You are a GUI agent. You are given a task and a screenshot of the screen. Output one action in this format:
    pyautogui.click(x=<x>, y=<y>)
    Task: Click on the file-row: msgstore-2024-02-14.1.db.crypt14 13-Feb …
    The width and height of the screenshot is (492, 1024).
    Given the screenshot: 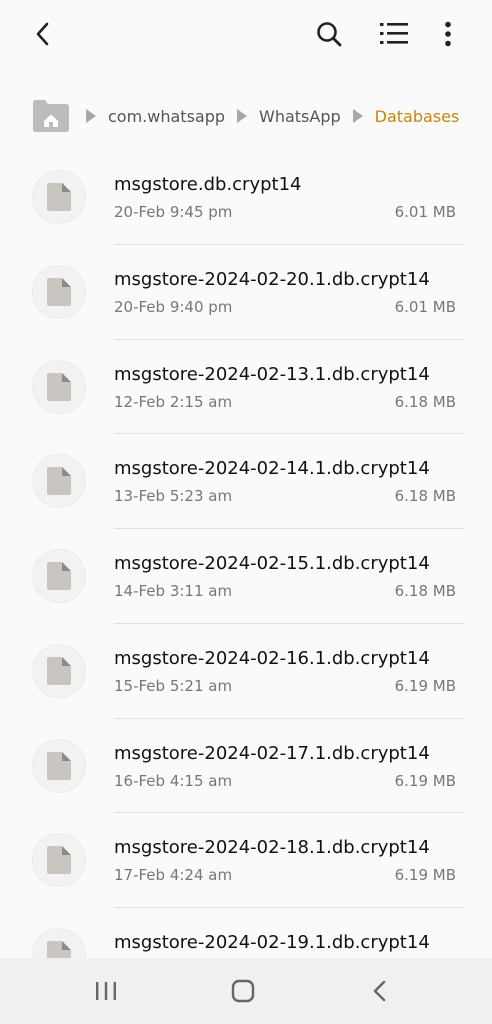 What is the action you would take?
    pyautogui.click(x=246, y=481)
    